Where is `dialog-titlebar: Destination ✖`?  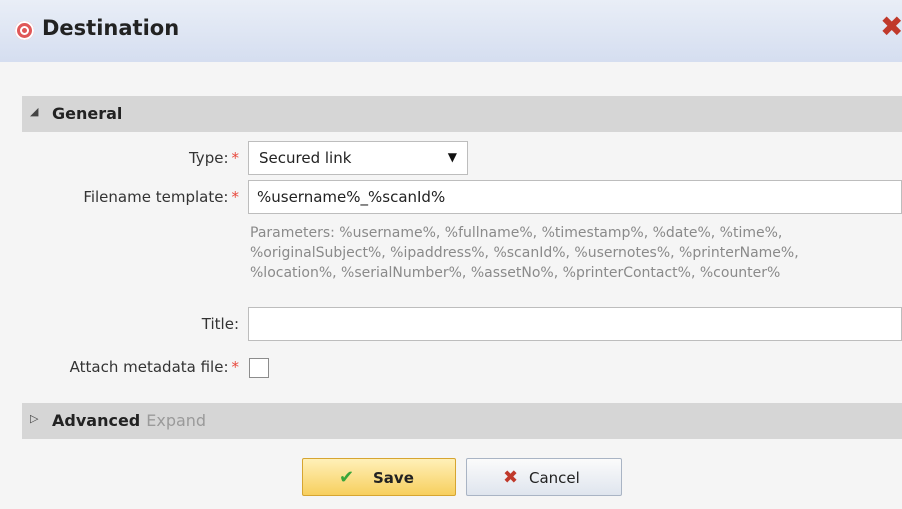 dialog-titlebar: Destination ✖ is located at coordinates (451, 31).